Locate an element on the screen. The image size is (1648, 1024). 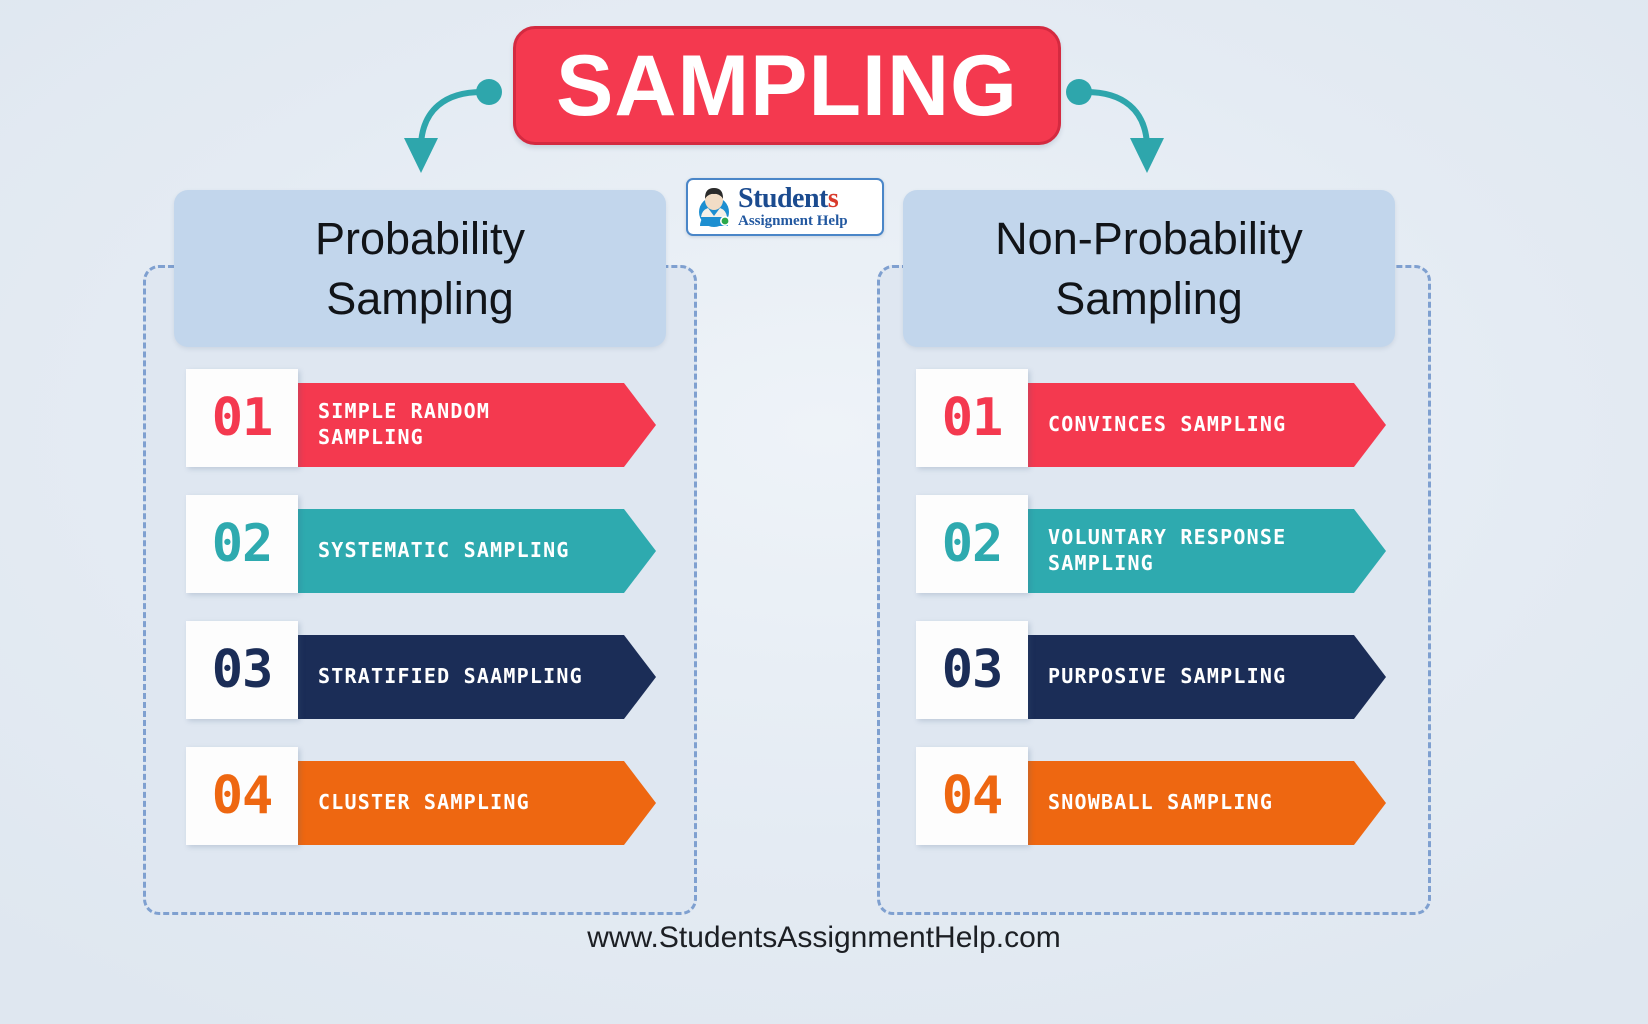
sampling-row: CLUSTER SAMPLING 04 is located at coordinates (421, 796).